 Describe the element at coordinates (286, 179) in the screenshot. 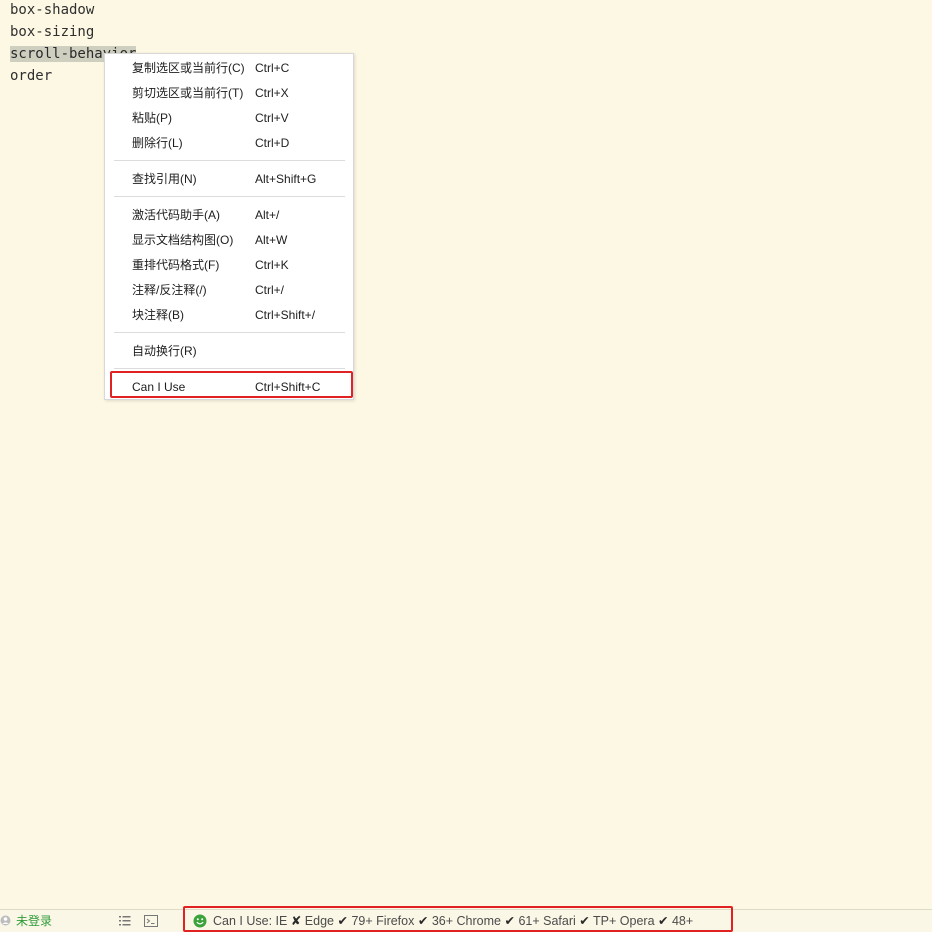

I see `menu-item-shortcut: Alt+Shift+G` at that location.